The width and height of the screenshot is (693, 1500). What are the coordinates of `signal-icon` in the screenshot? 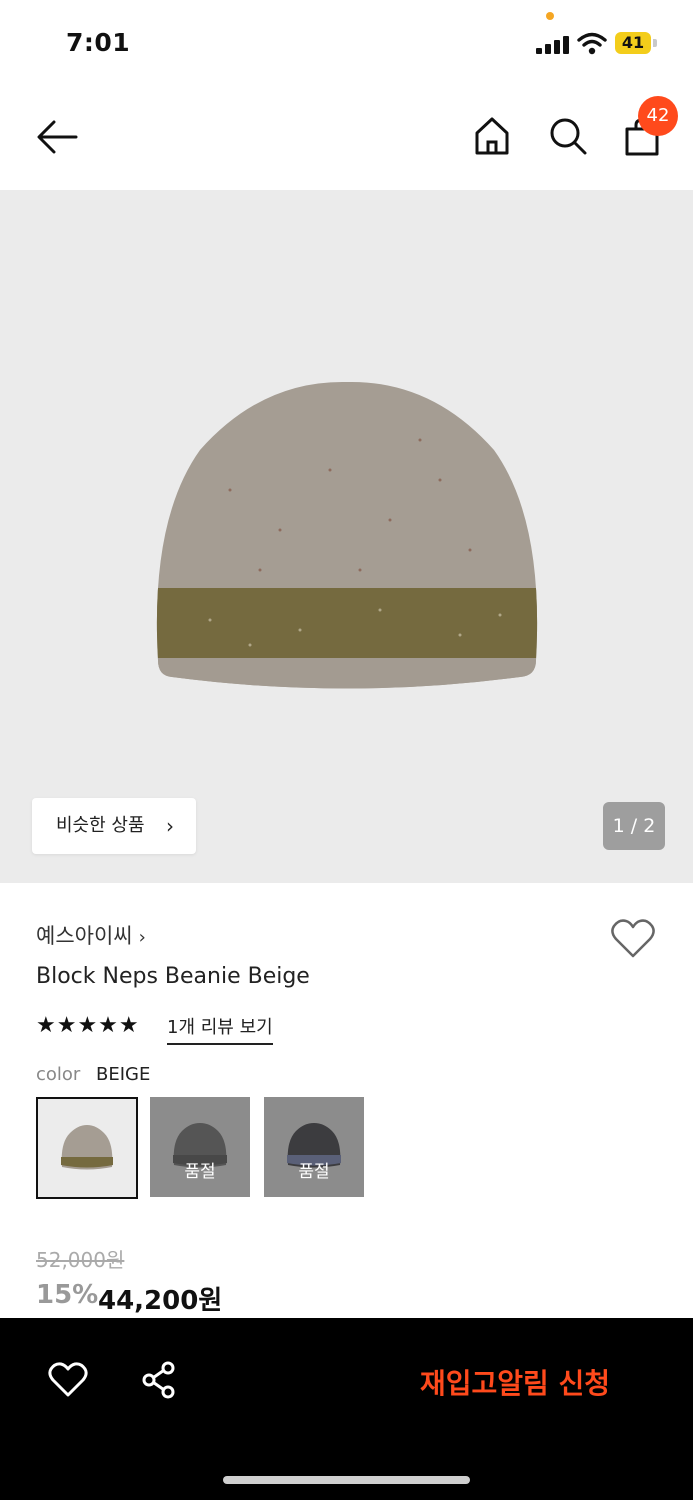 It's located at (553, 44).